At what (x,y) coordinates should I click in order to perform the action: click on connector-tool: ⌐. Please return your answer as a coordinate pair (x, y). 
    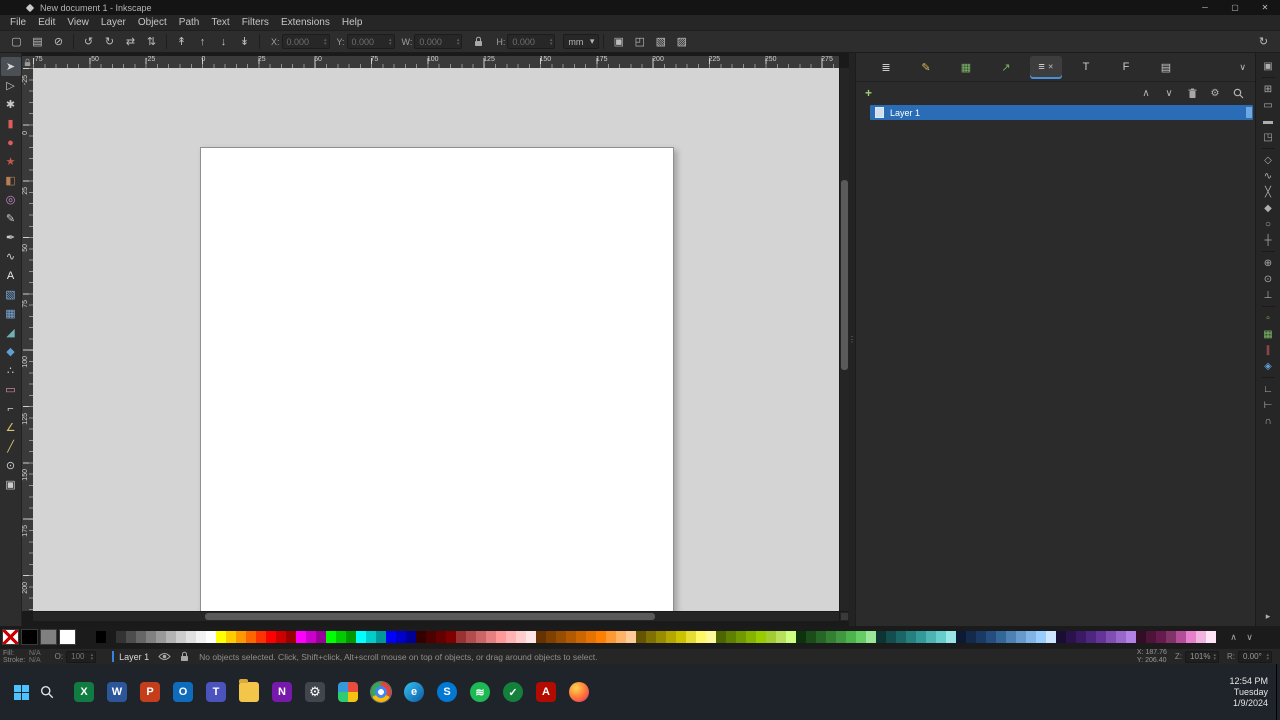
    Looking at the image, I should click on (11, 408).